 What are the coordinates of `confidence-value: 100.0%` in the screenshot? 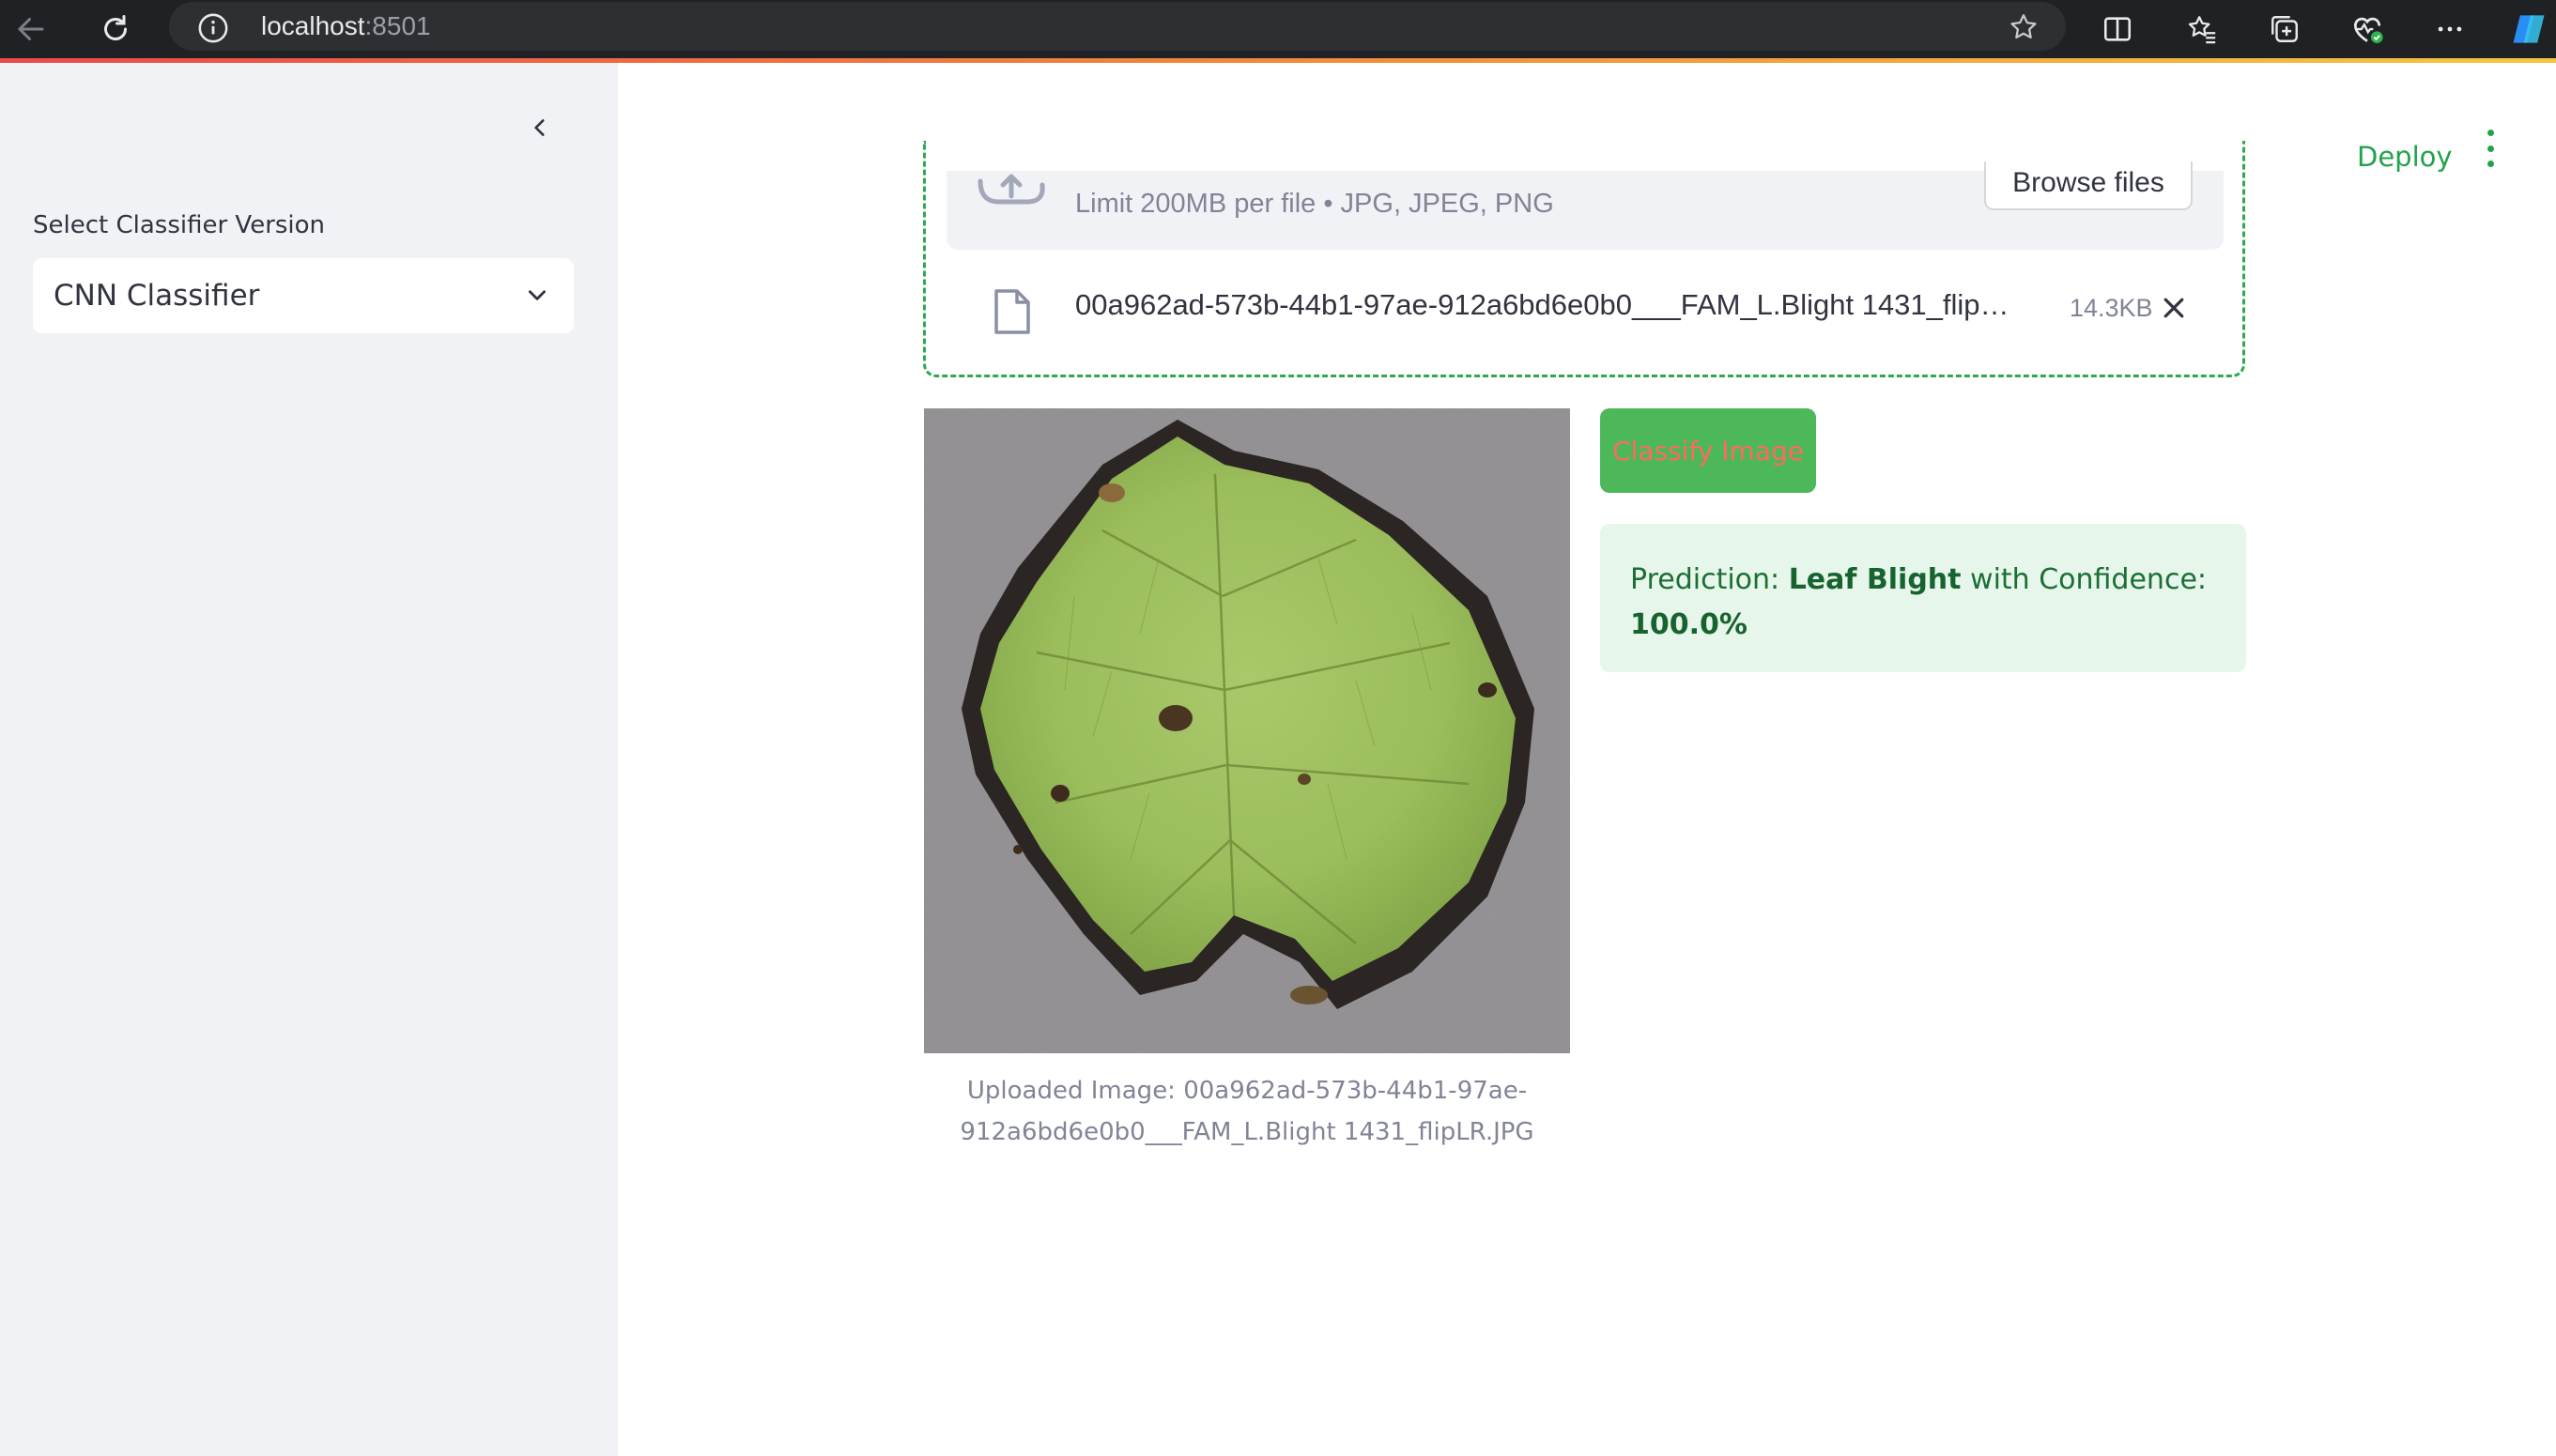 It's located at (1689, 624).